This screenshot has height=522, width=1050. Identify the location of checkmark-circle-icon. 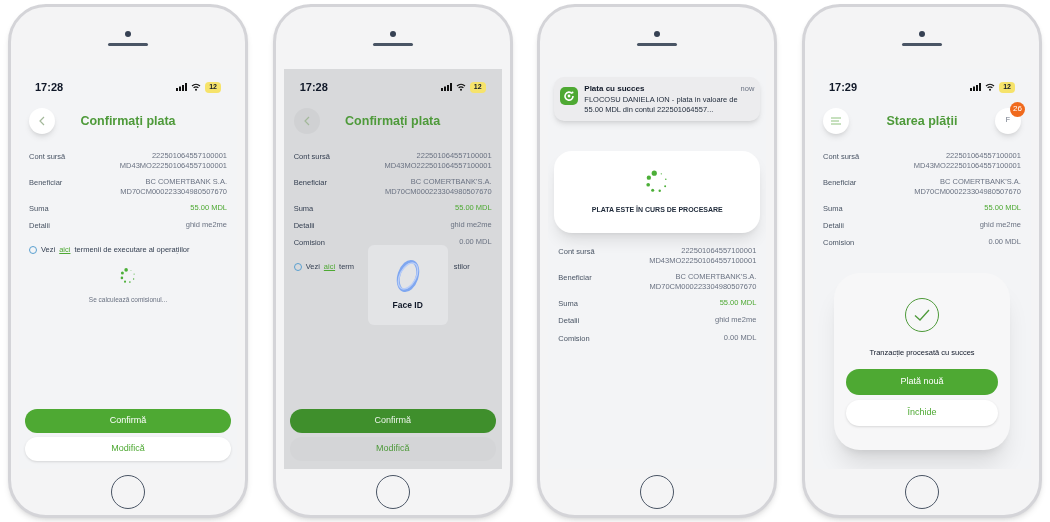
(921, 315).